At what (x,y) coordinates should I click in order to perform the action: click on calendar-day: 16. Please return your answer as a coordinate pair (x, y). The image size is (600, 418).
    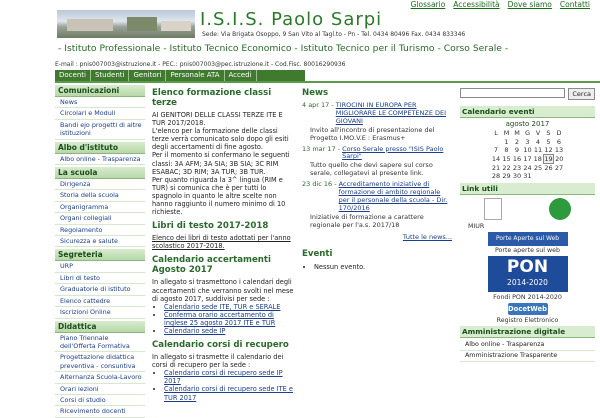
    Looking at the image, I should click on (517, 158).